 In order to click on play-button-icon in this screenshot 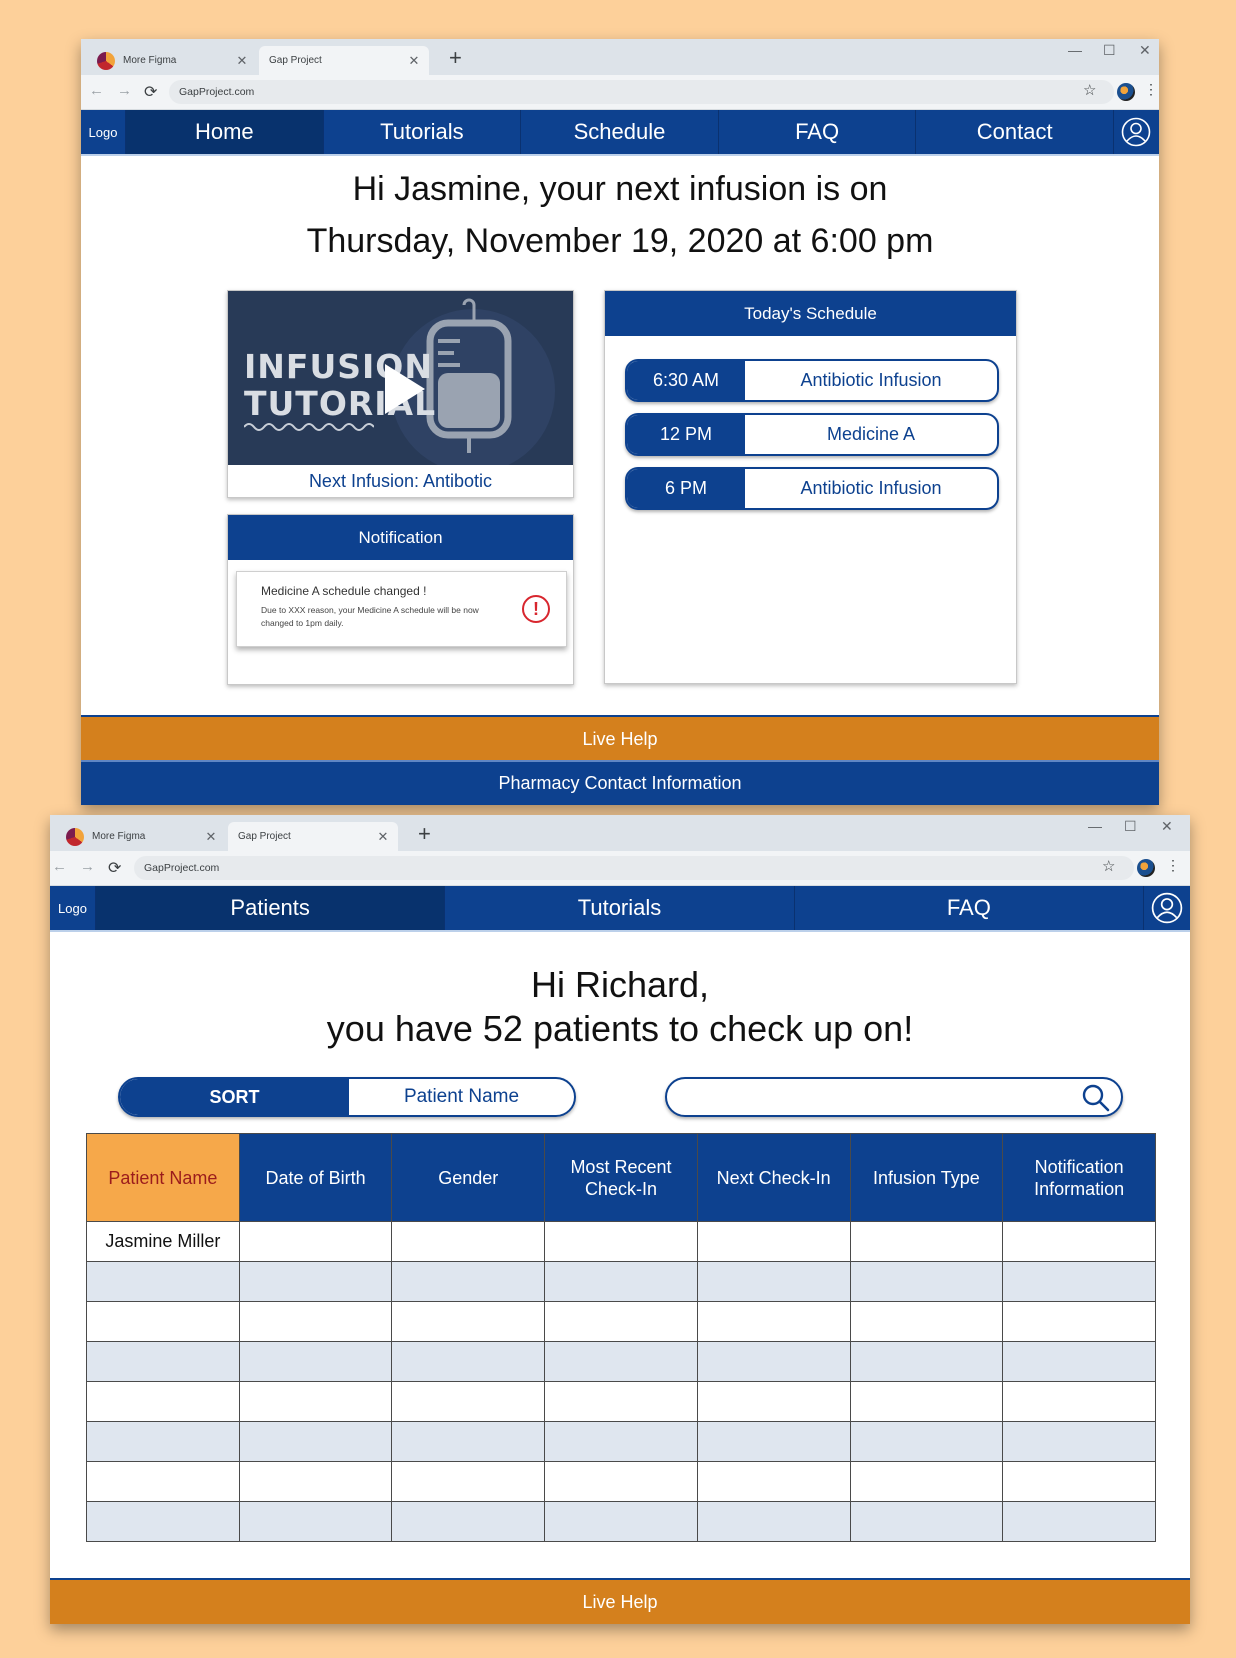, I will do `click(405, 389)`.